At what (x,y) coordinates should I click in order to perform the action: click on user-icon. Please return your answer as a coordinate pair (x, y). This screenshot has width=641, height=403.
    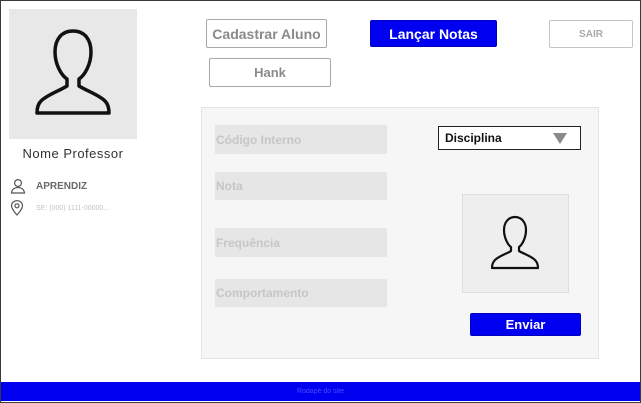
    Looking at the image, I should click on (18, 186).